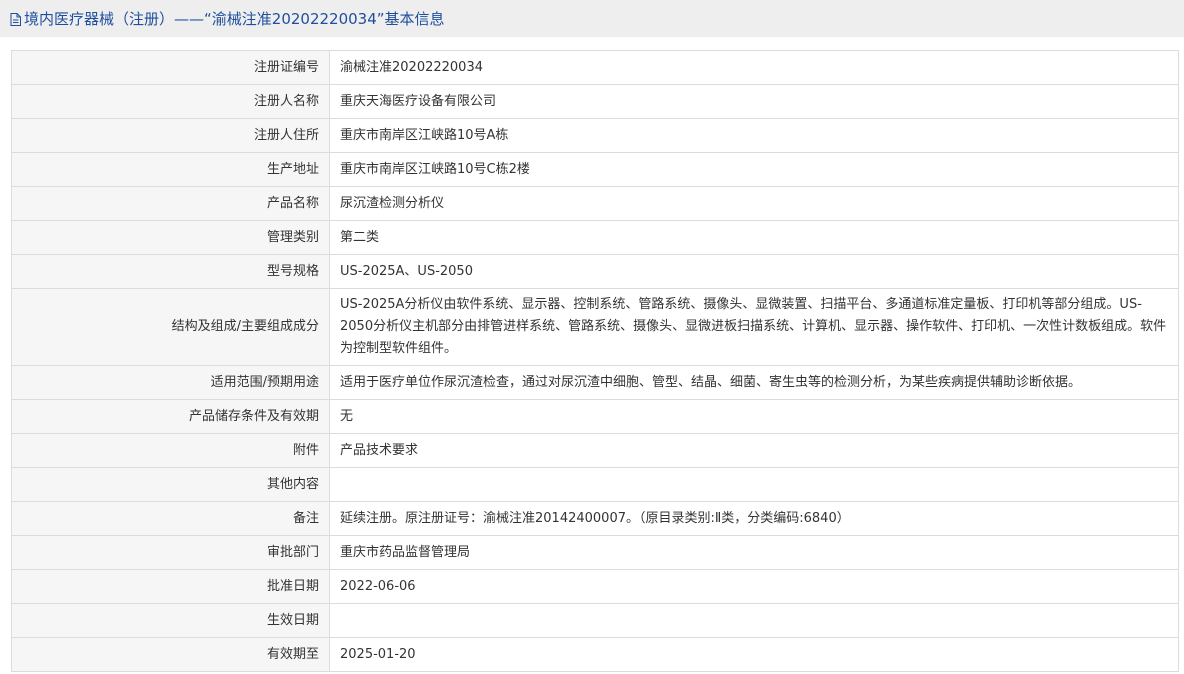 This screenshot has height=674, width=1184. Describe the element at coordinates (170, 518) in the screenshot. I see `row-label: 备注` at that location.